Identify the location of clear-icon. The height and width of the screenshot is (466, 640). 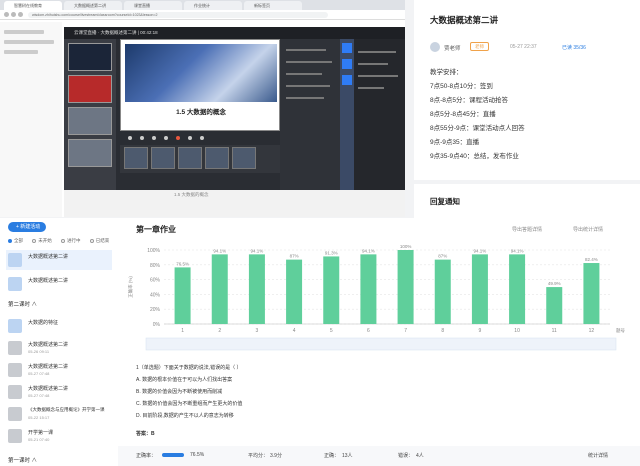
(202, 138).